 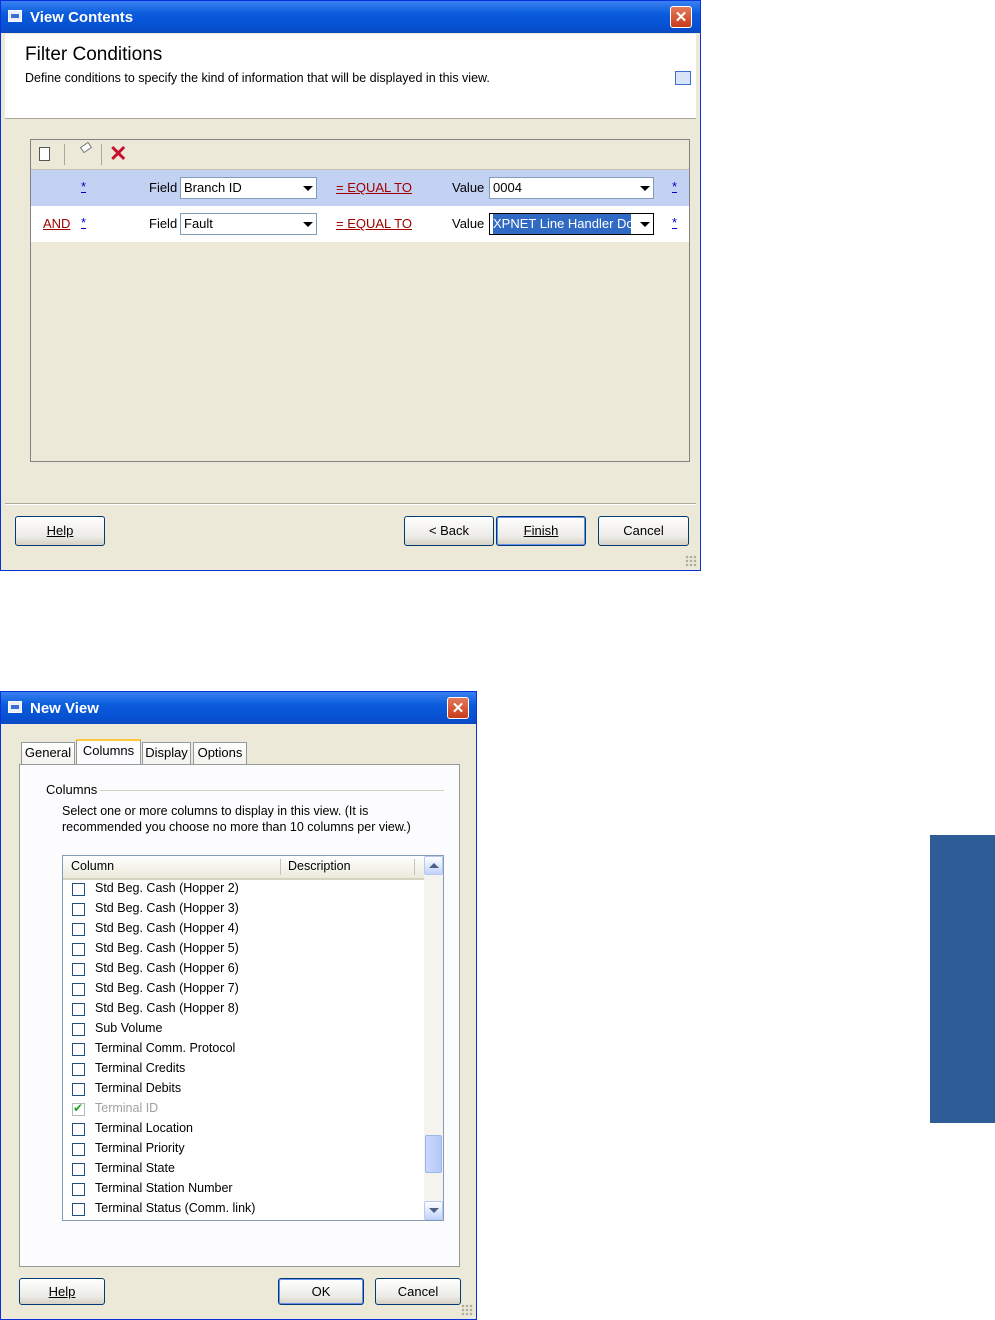 What do you see at coordinates (433, 1210) in the screenshot?
I see `scroll-down-icon` at bounding box center [433, 1210].